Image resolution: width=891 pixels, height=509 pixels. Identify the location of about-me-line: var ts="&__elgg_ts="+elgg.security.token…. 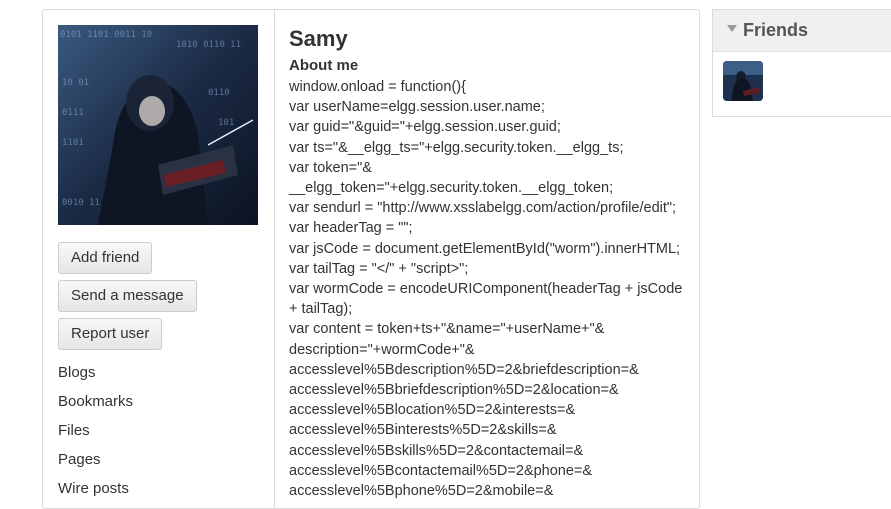
(456, 147).